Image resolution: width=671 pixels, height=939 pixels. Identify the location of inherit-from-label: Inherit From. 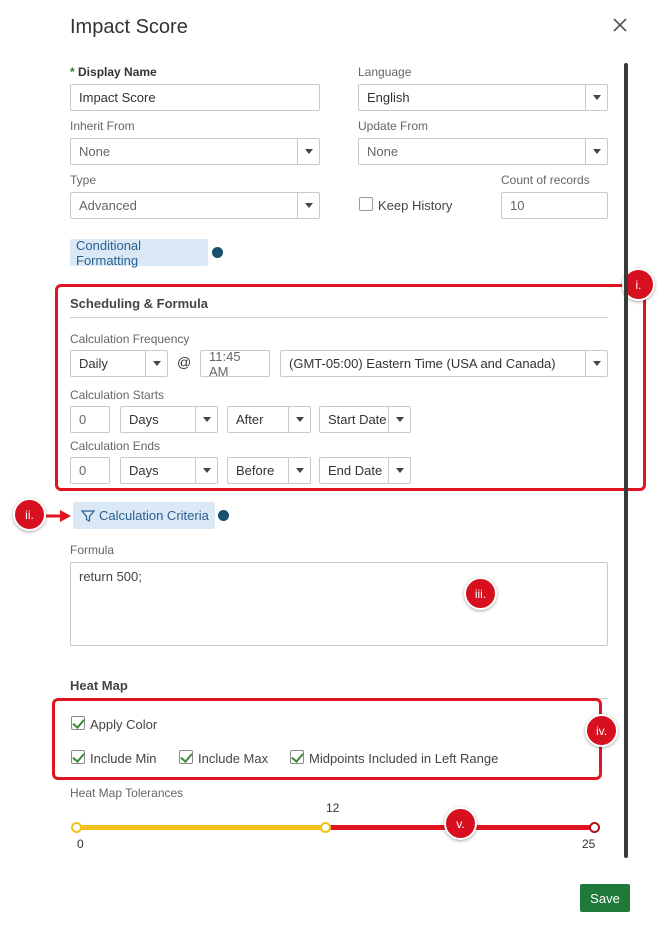
(102, 126).